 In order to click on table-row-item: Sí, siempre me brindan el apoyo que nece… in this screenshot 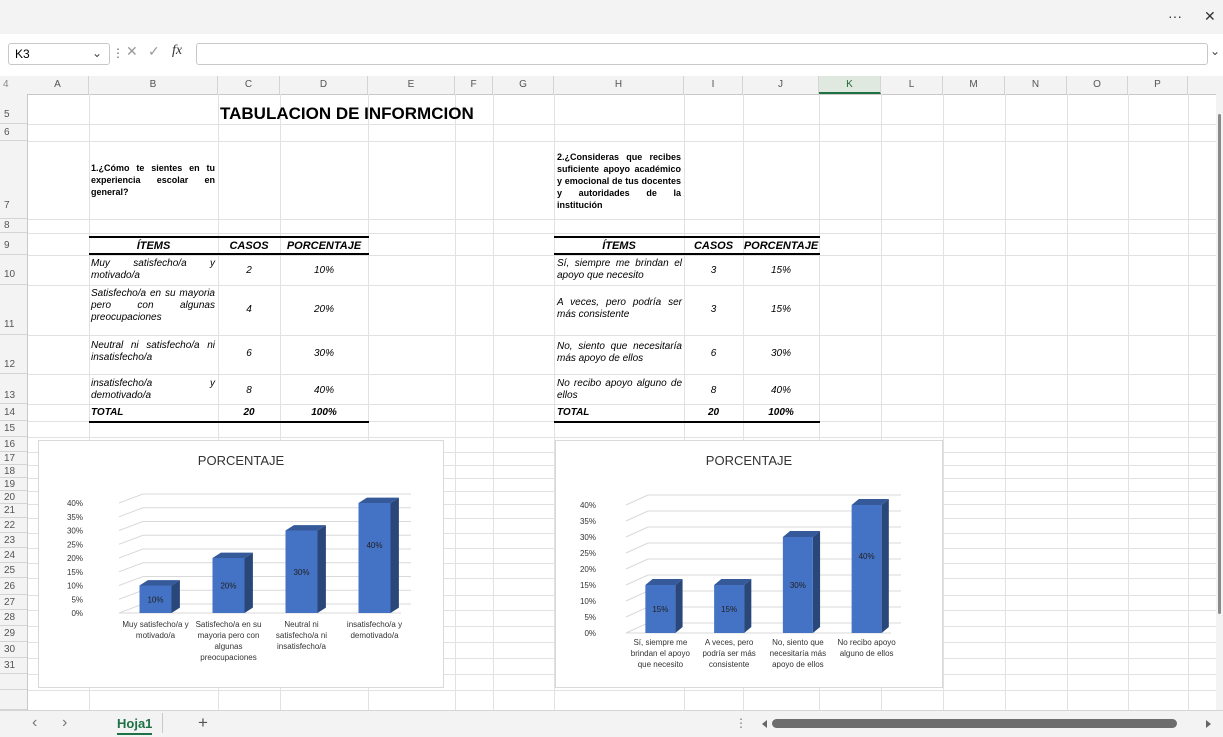, I will do `click(619, 270)`.